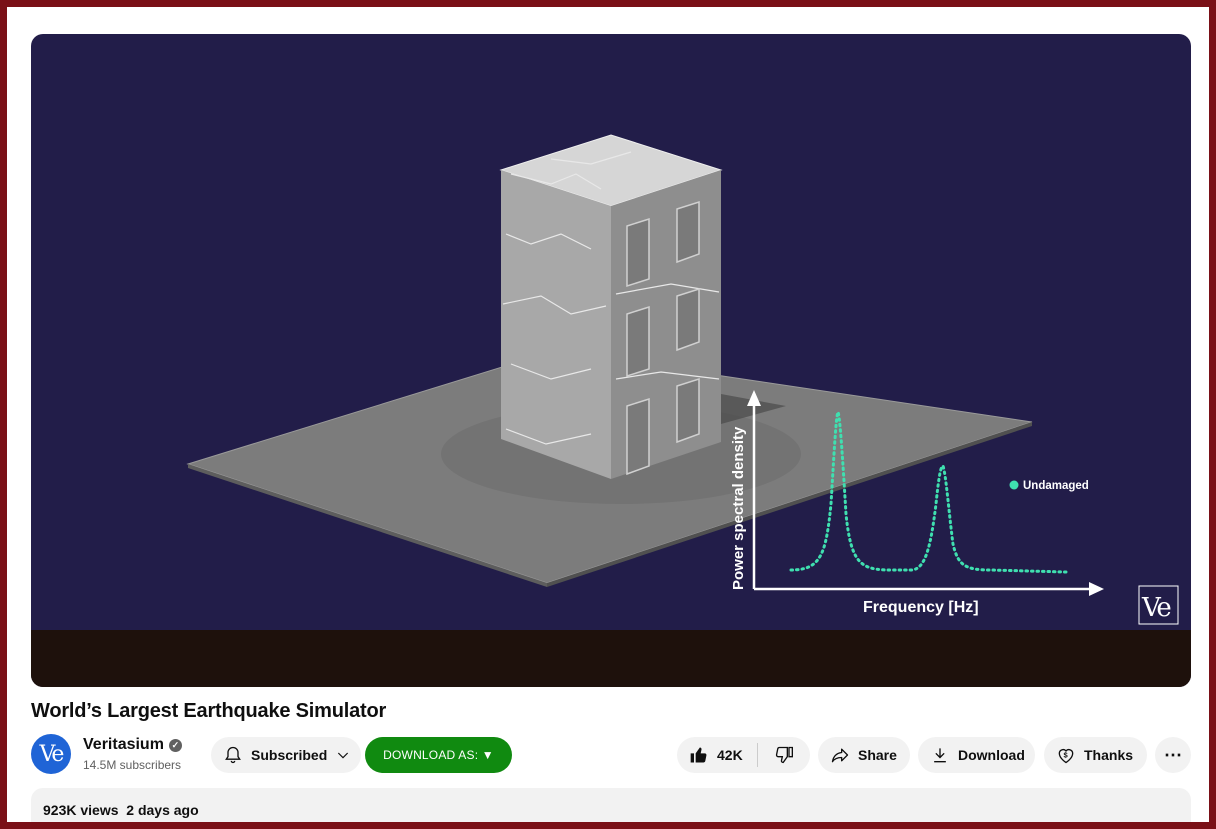 The width and height of the screenshot is (1216, 829). What do you see at coordinates (1056, 486) in the screenshot?
I see `legend-label: Undamaged` at bounding box center [1056, 486].